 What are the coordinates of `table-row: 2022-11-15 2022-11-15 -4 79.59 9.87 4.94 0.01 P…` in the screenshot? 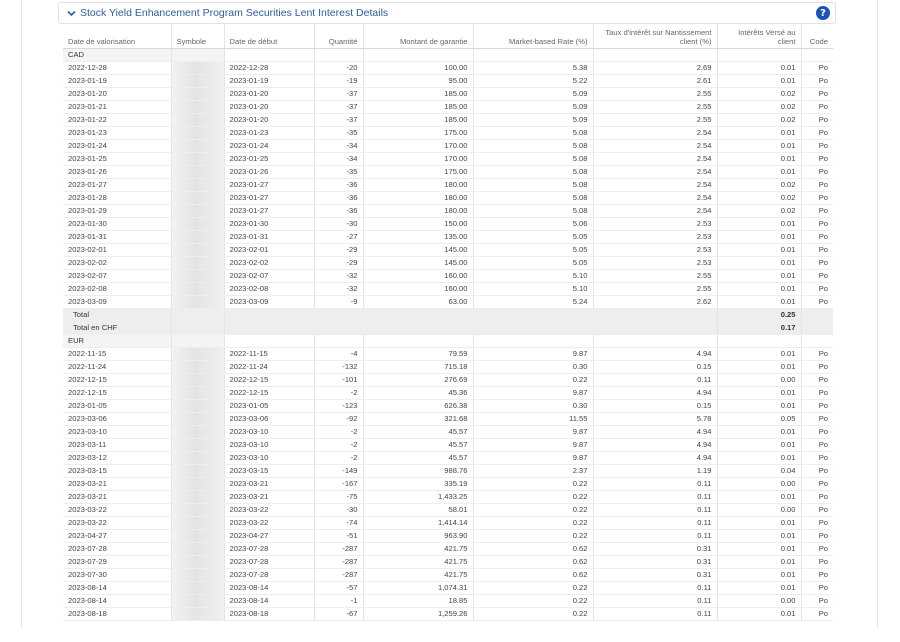 It's located at (448, 354).